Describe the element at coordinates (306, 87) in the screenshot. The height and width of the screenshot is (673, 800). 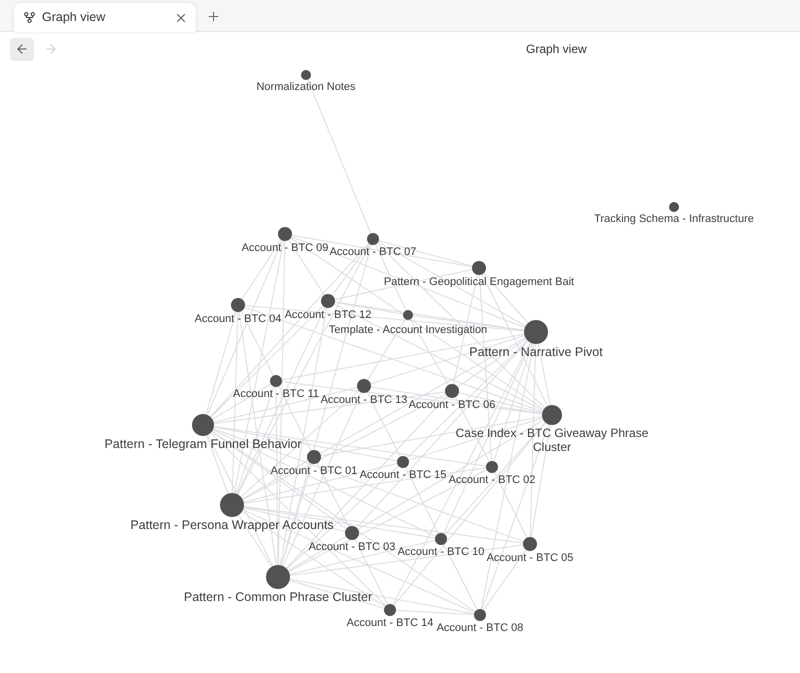
I see `node-label: Normalization Notes` at that location.